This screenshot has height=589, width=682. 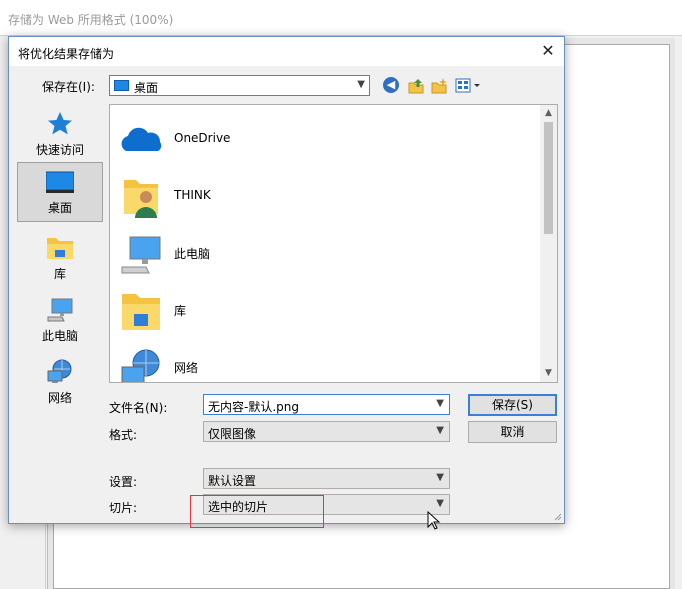 I want to click on place-desktop: 桌面, so click(x=60, y=192).